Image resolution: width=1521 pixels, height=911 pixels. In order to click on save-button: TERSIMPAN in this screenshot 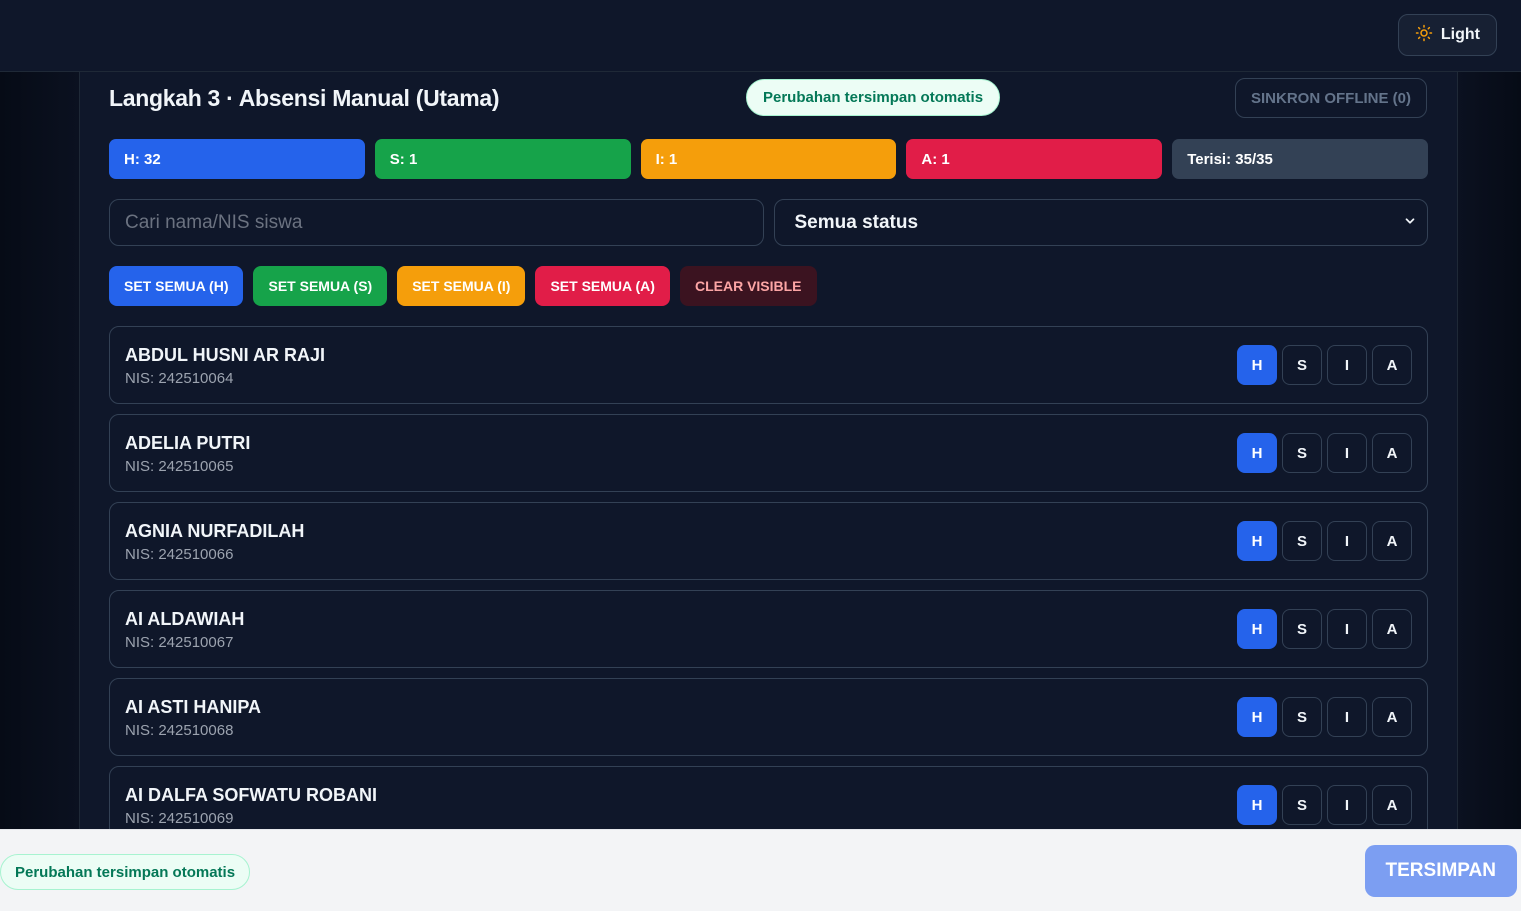, I will do `click(1440, 871)`.